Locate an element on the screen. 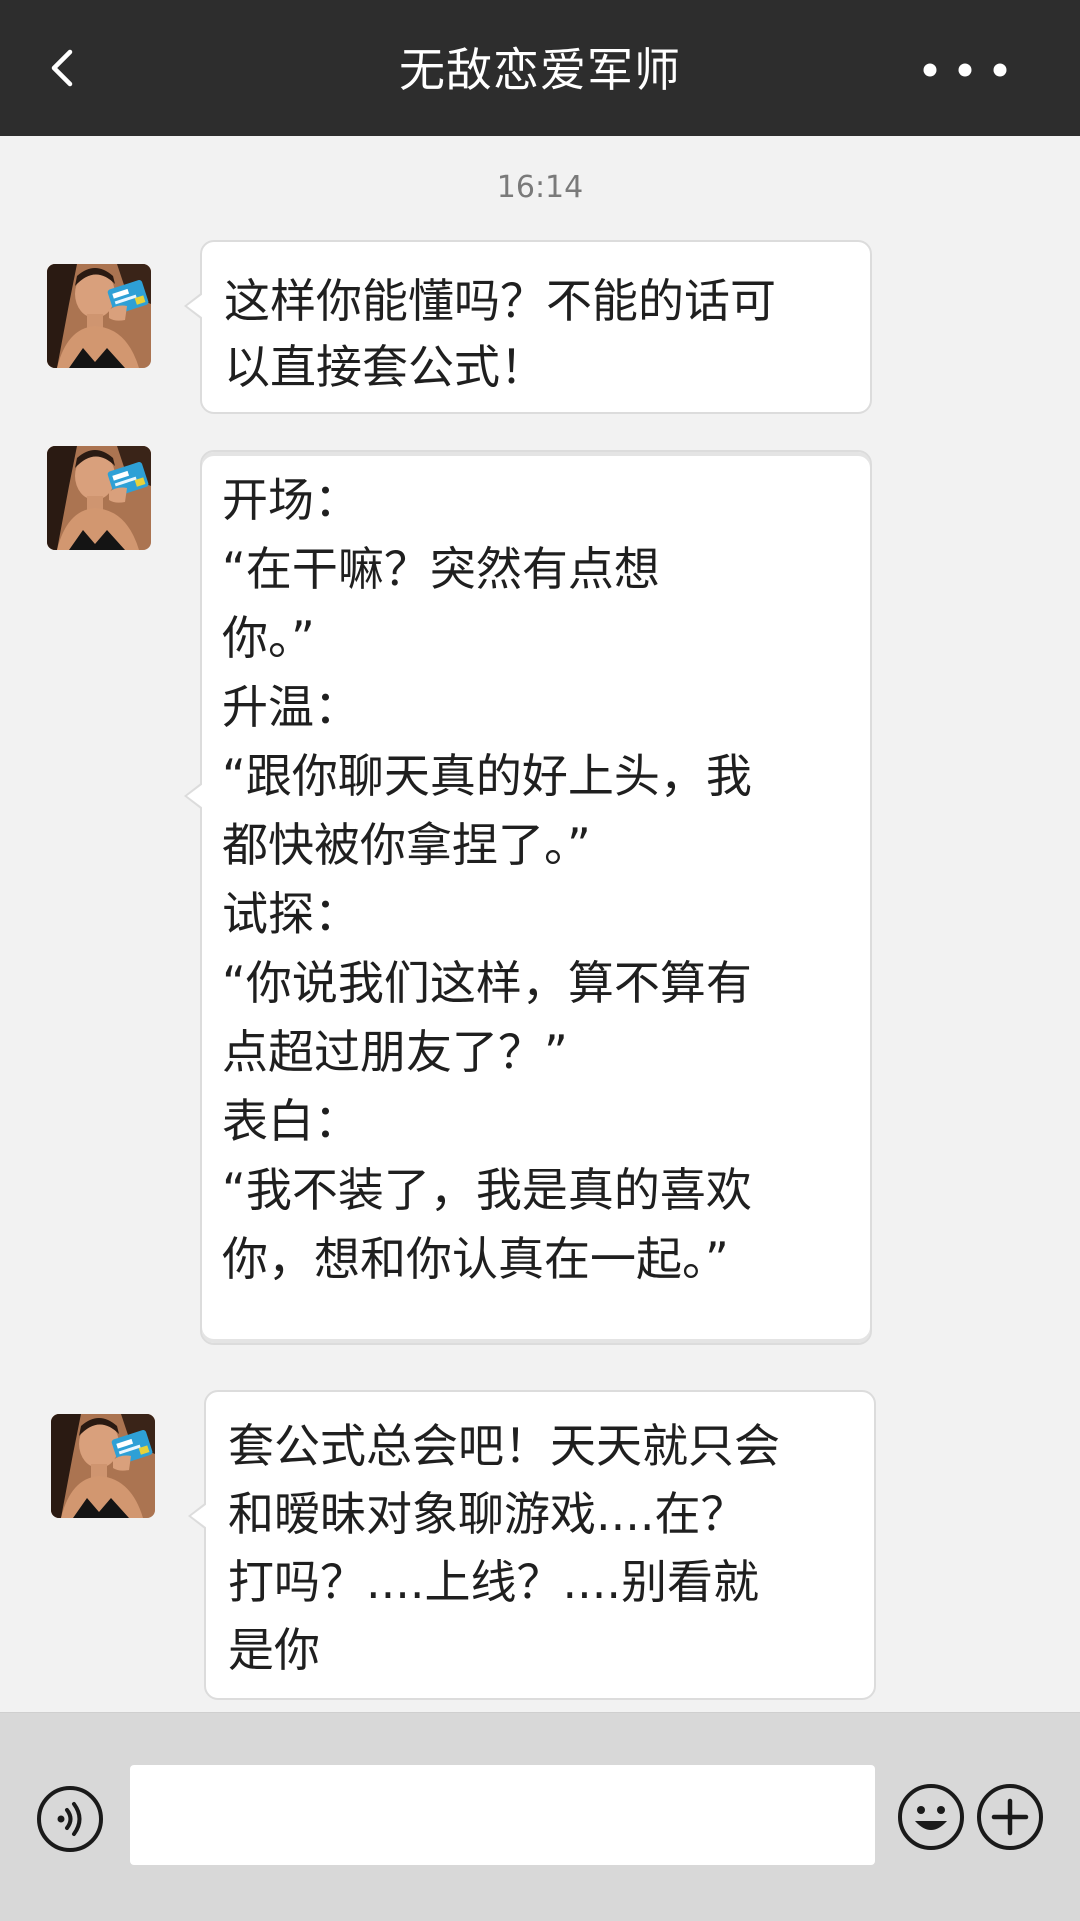 This screenshot has width=1080, height=1921. message-bubble: 这样你能懂吗？不能的话可 以直接套公式！ is located at coordinates (528, 327).